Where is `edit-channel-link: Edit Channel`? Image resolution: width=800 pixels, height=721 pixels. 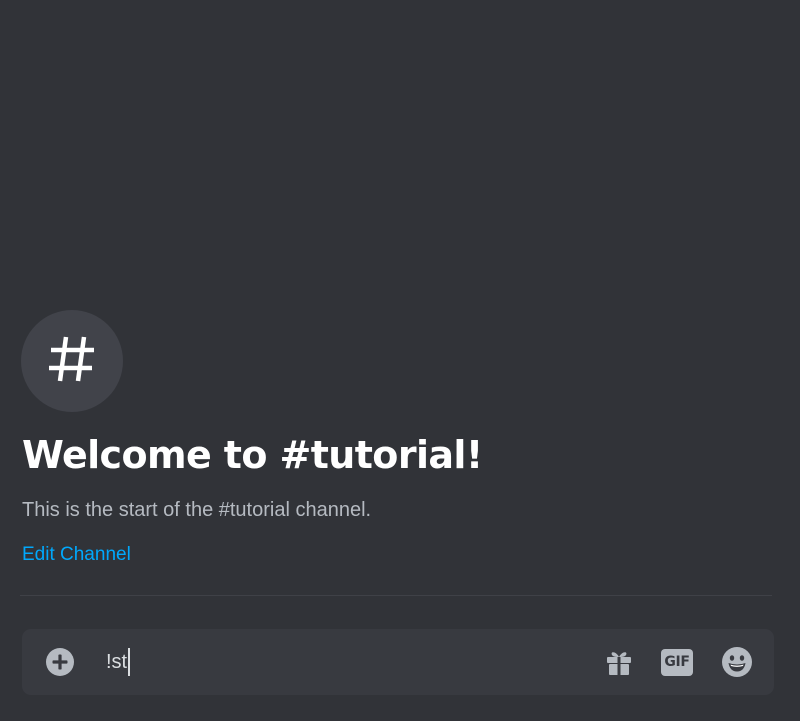 edit-channel-link: Edit Channel is located at coordinates (76, 555).